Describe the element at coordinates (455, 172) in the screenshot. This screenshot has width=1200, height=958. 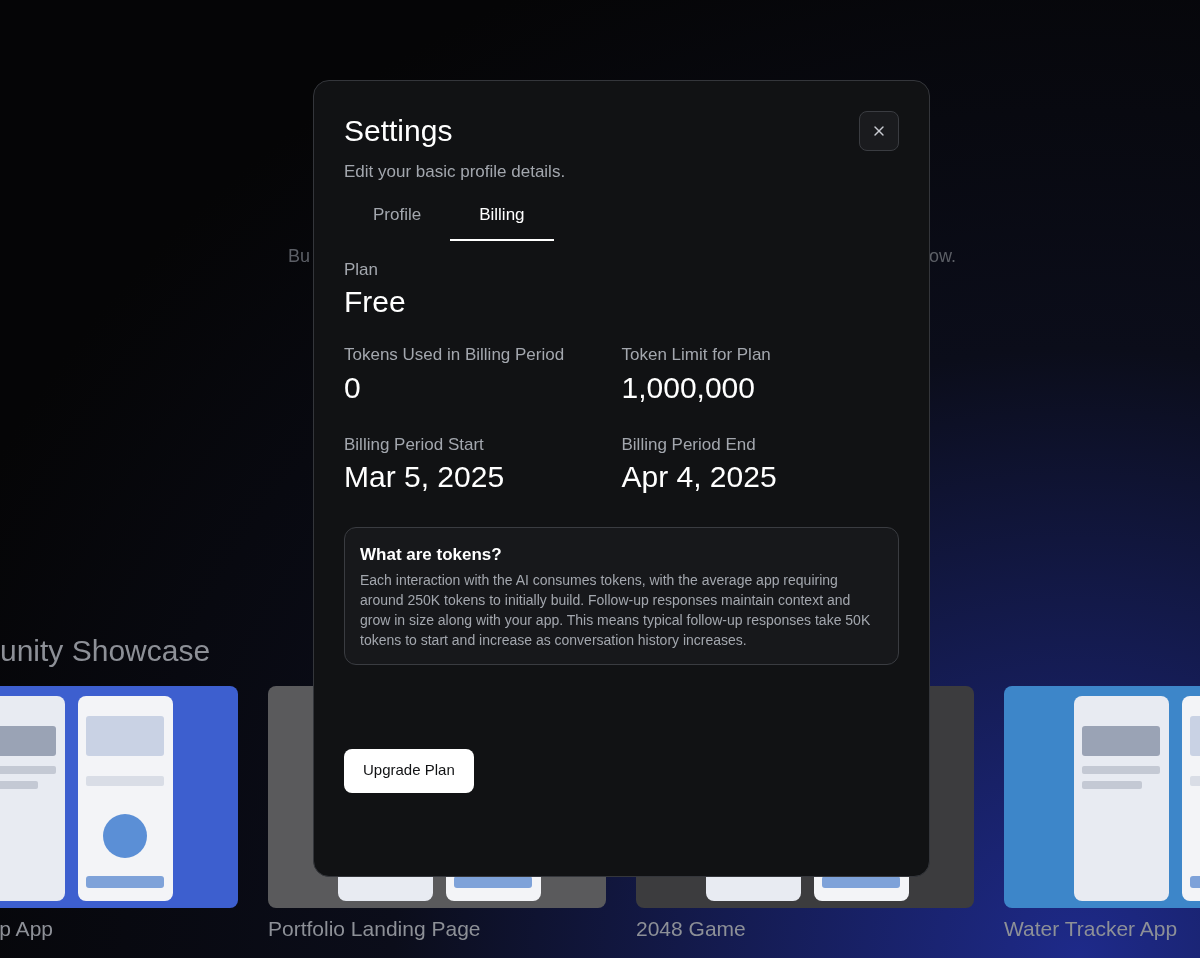
I see `dialog-subtitle: Edit your basic profile details.` at that location.